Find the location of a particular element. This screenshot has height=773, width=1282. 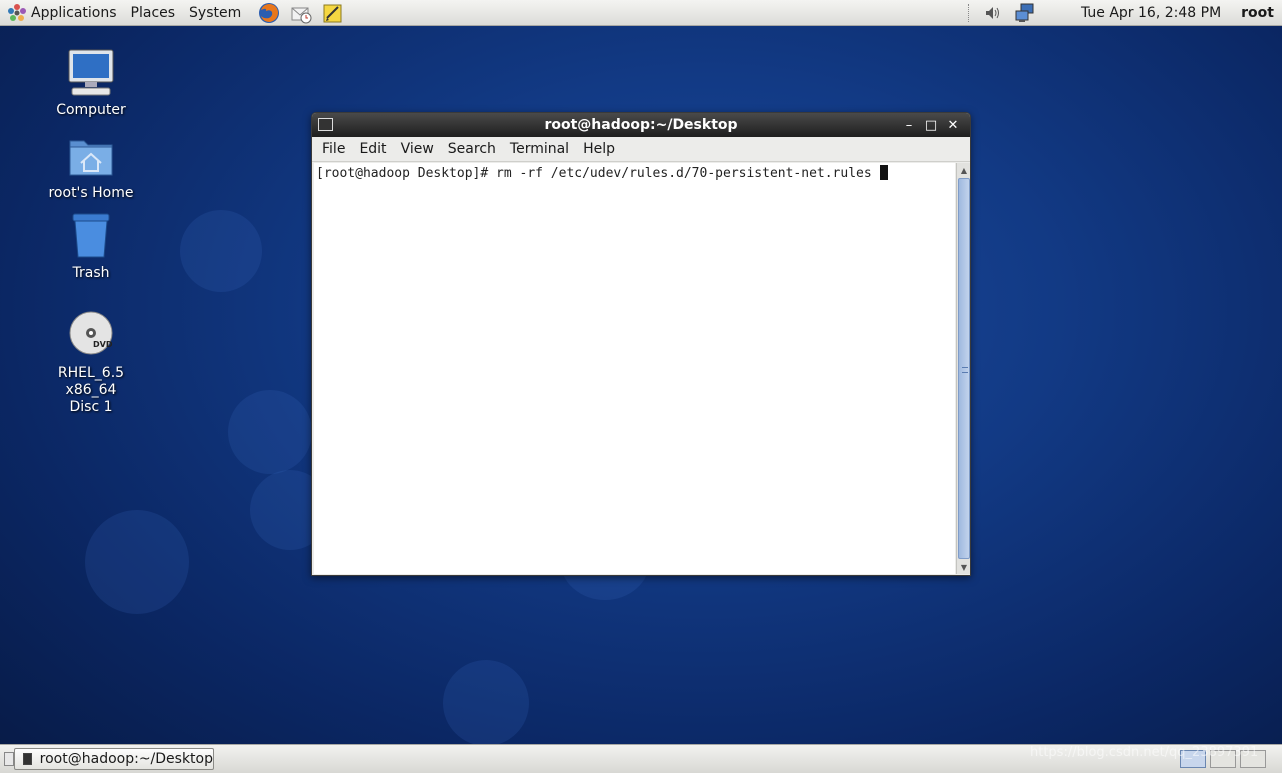

scrollbar-grip-icon is located at coordinates (965, 370).